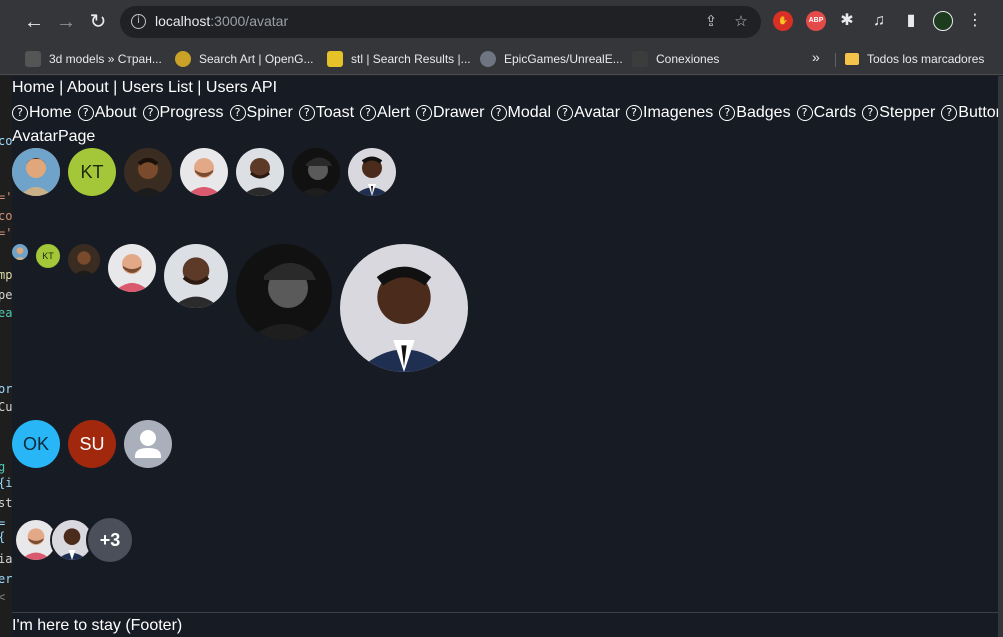  What do you see at coordinates (88, 87) in the screenshot?
I see `nav-link-about: About` at bounding box center [88, 87].